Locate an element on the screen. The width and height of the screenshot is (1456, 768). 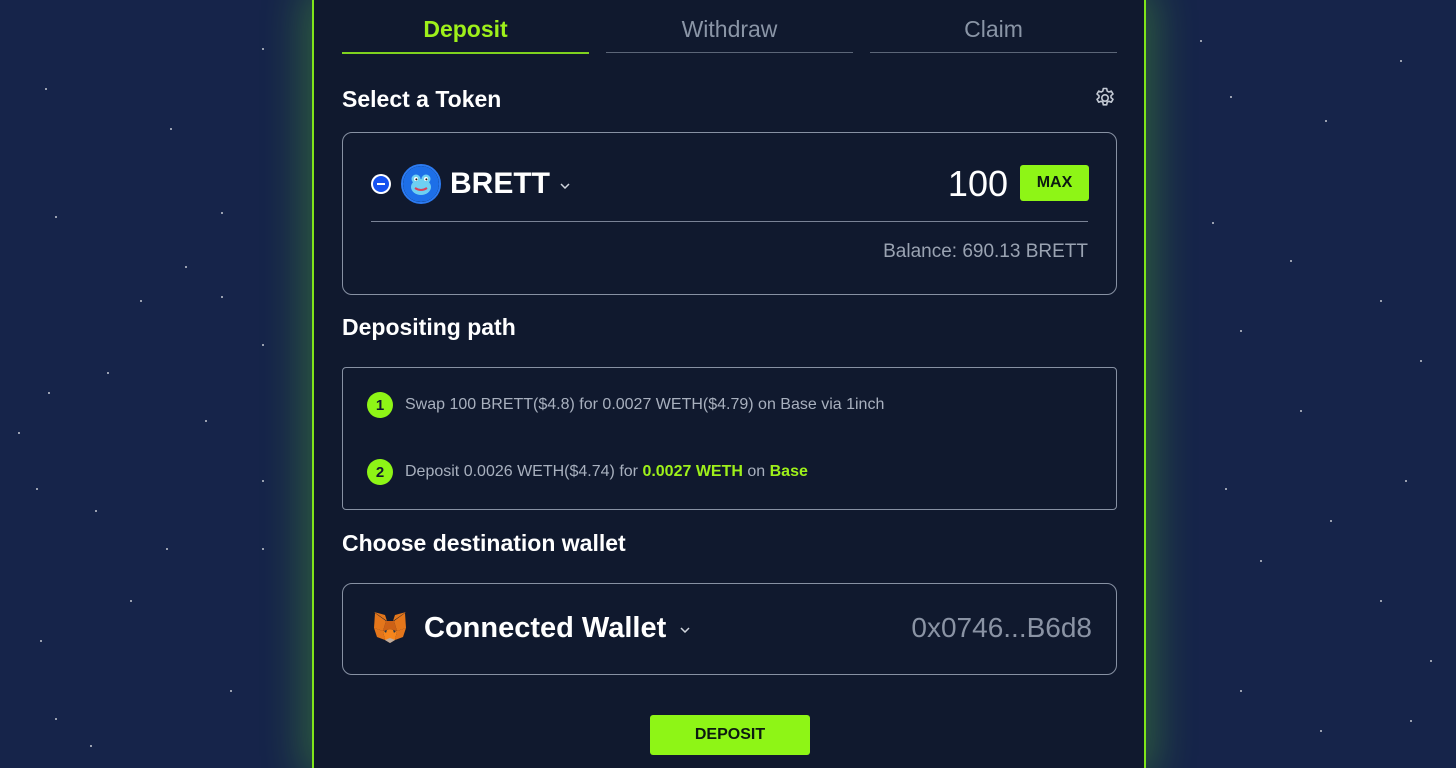
brett-token-icon is located at coordinates (421, 184).